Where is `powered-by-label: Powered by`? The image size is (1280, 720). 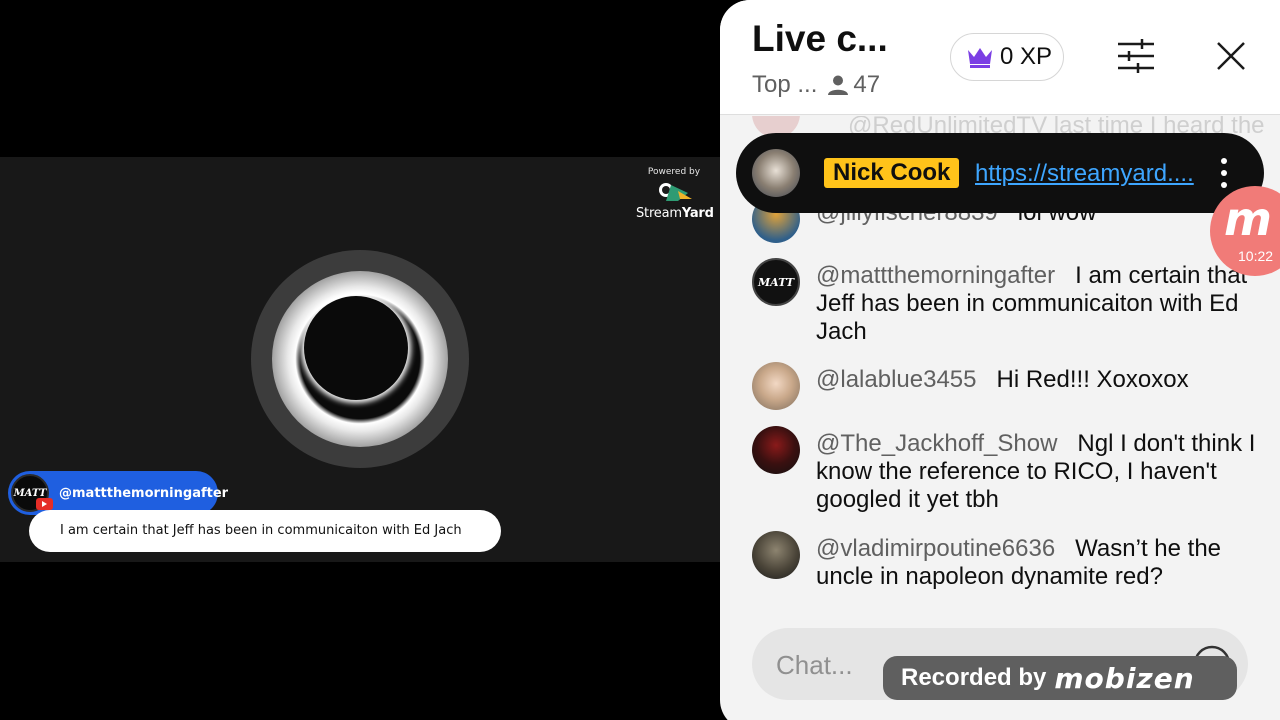
powered-by-label: Powered by is located at coordinates (674, 172).